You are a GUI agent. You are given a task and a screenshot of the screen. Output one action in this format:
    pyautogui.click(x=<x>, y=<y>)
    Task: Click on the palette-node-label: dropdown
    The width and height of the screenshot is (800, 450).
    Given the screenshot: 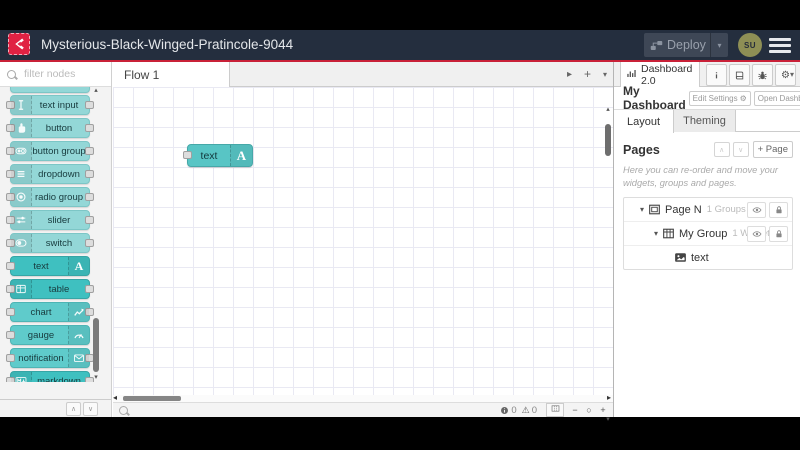 What is the action you would take?
    pyautogui.click(x=59, y=174)
    